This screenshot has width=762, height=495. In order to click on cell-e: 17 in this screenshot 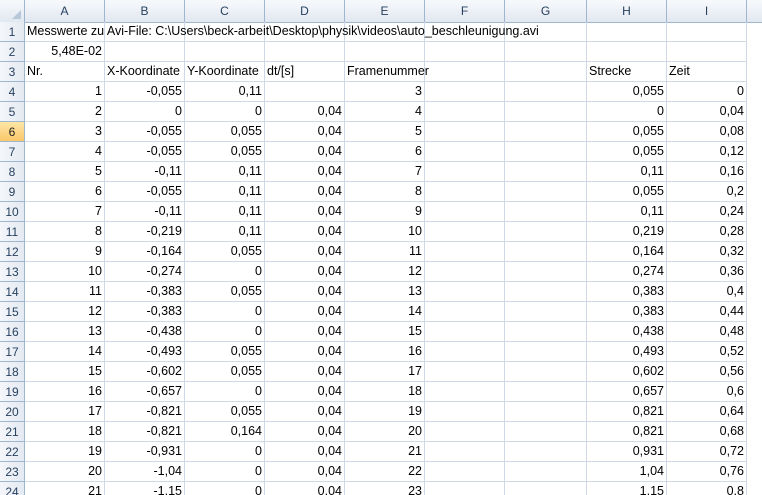, I will do `click(385, 372)`.